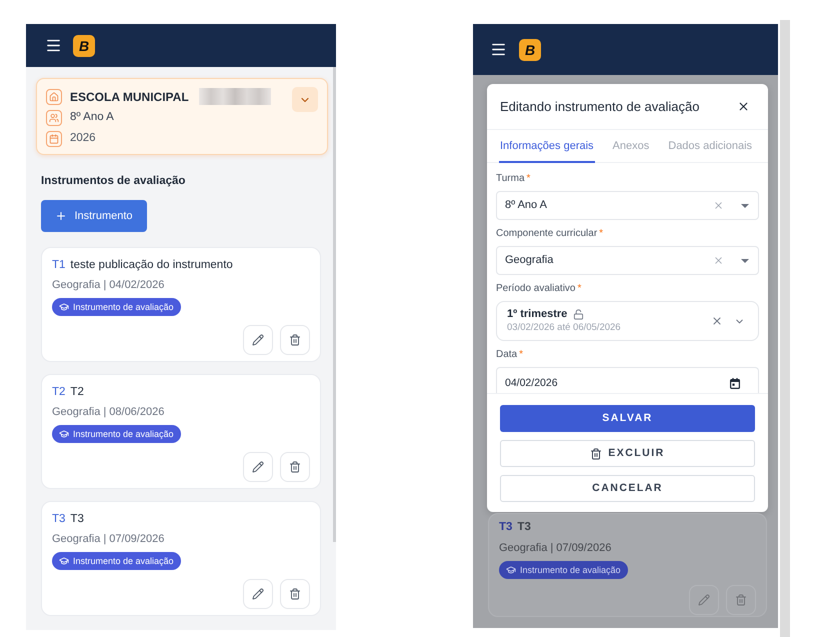 The image size is (833, 637). What do you see at coordinates (305, 99) in the screenshot?
I see `expand-toggle-button` at bounding box center [305, 99].